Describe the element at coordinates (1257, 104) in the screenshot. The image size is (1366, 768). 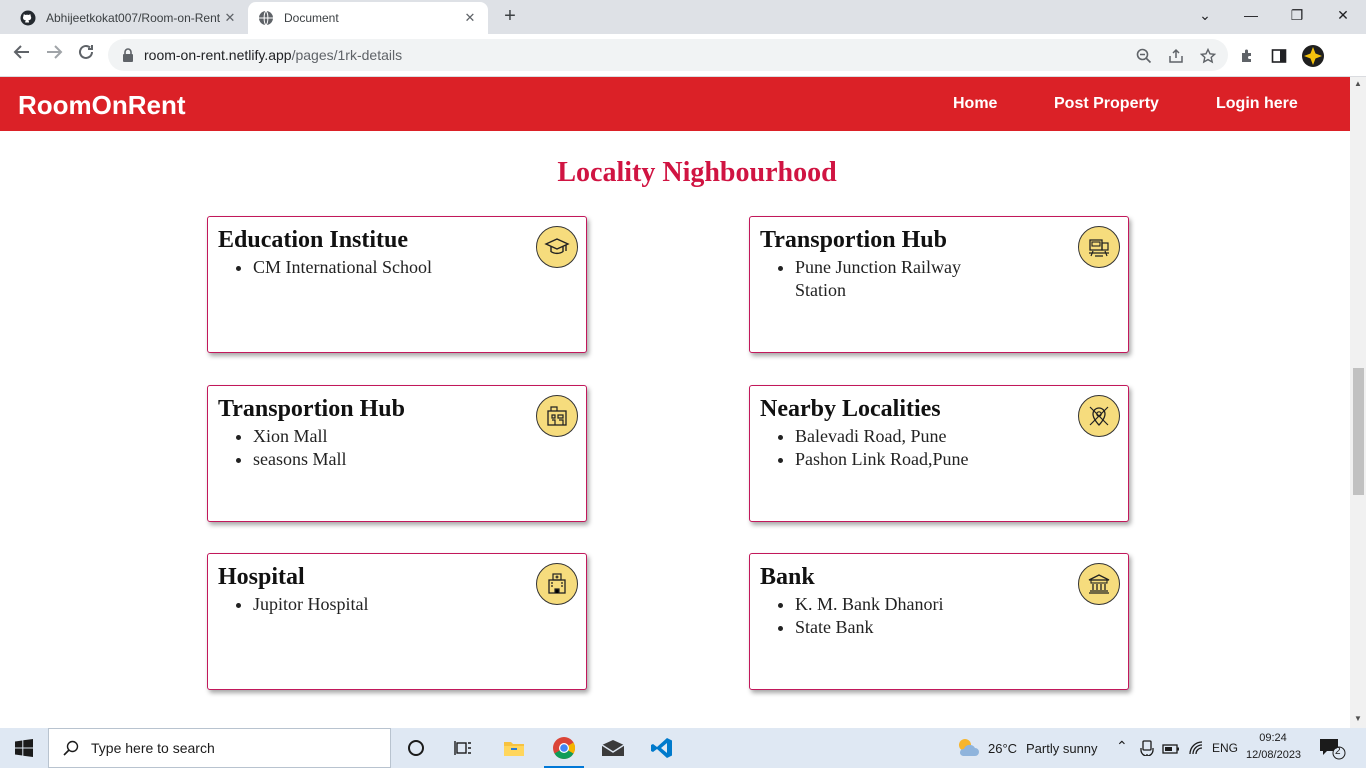
I see `nav-link-login: Login here` at that location.